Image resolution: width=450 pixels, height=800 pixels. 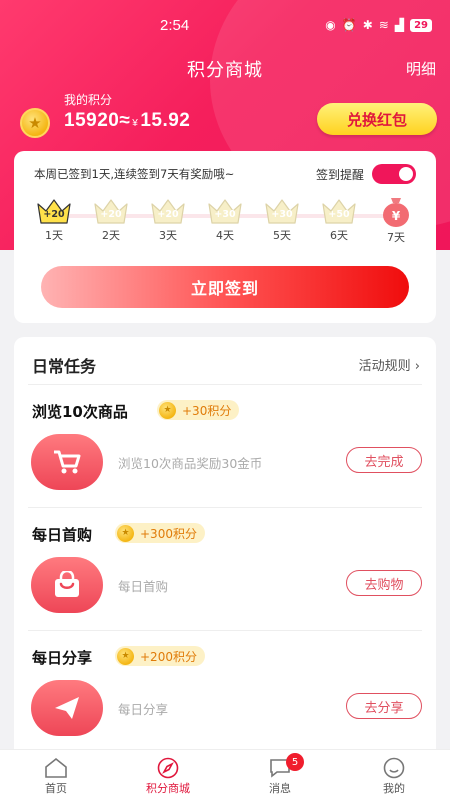 I want to click on tab-messages: 消息 5, so click(x=280, y=775).